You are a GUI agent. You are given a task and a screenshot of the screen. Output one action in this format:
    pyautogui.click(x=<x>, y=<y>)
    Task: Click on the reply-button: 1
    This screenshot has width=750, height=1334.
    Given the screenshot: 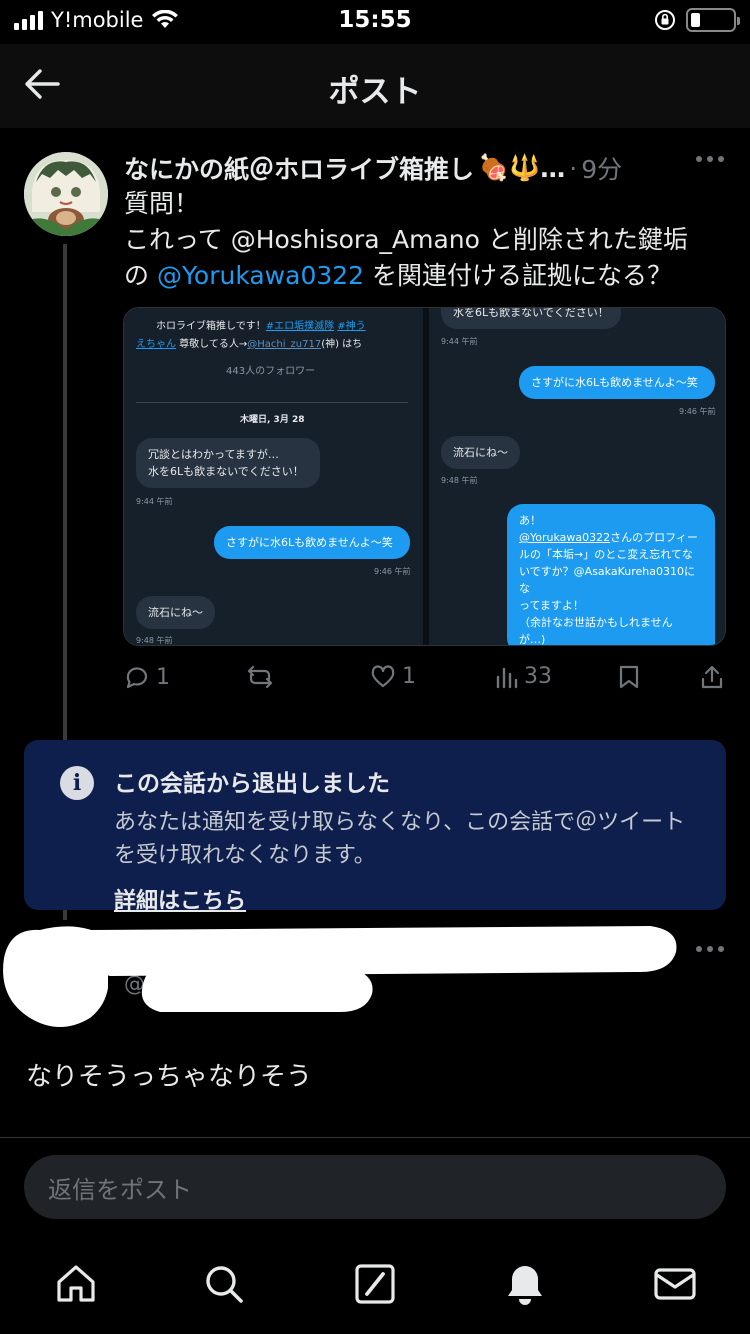 What is the action you would take?
    pyautogui.click(x=147, y=677)
    